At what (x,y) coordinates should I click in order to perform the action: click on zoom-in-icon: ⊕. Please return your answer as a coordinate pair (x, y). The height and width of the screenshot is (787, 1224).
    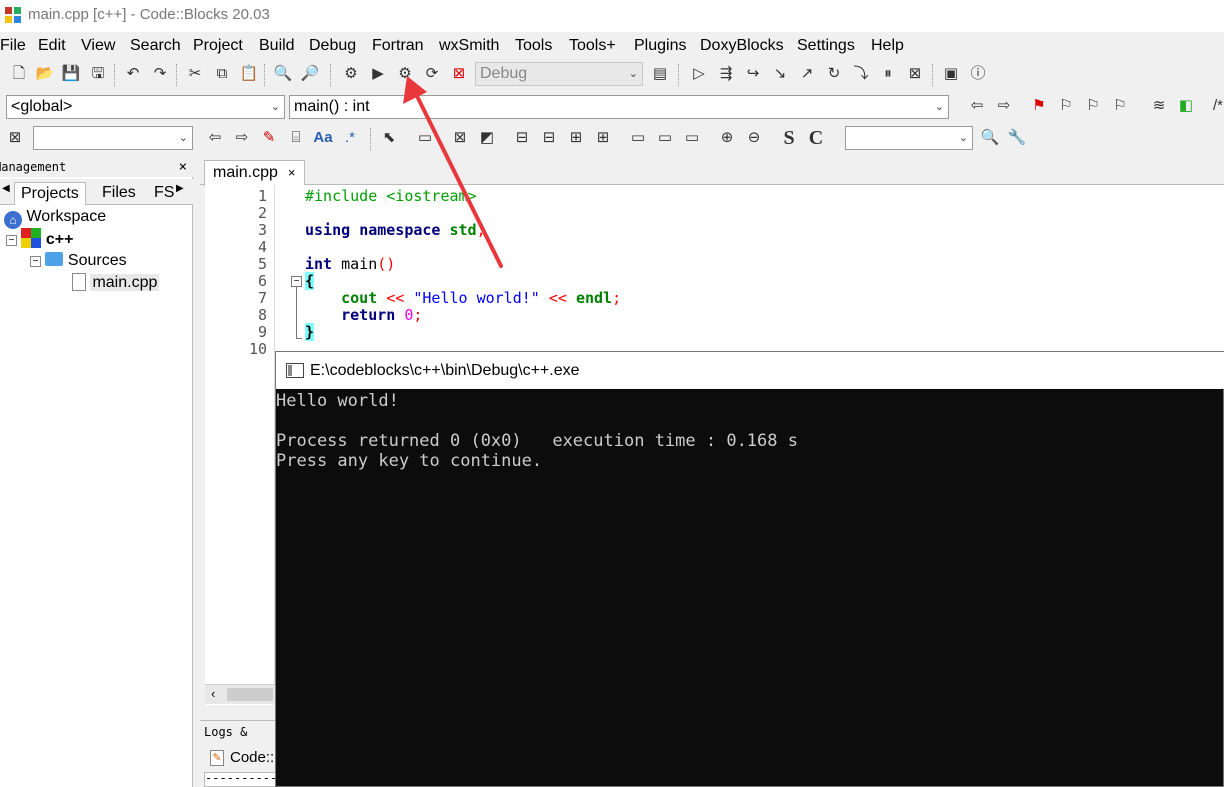
    Looking at the image, I should click on (727, 138).